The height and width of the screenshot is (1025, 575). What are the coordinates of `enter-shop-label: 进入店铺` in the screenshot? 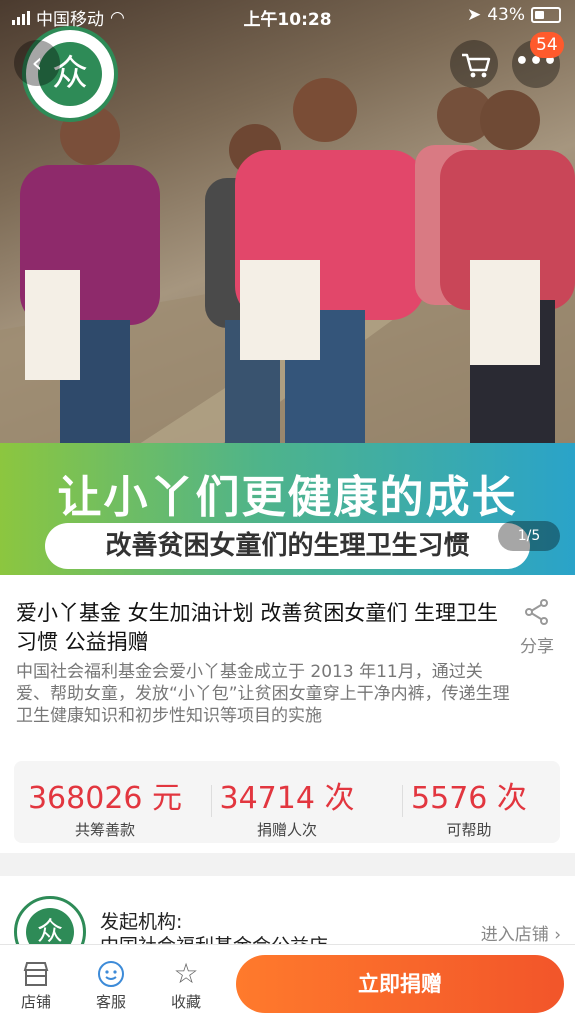 It's located at (514, 935).